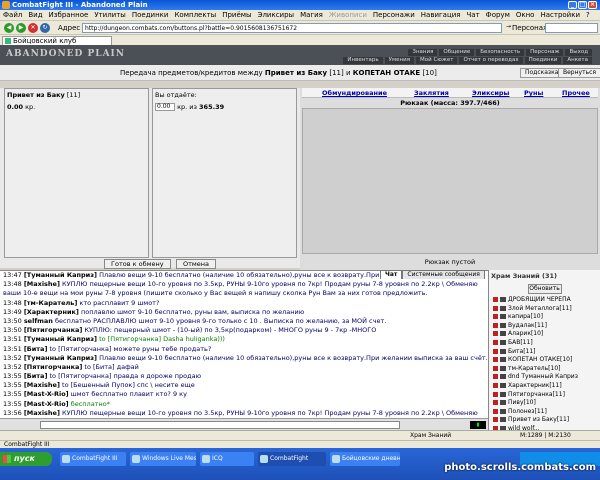 The height and width of the screenshot is (480, 600). What do you see at coordinates (431, 93) in the screenshot?
I see `category-tab: Заклятия` at bounding box center [431, 93].